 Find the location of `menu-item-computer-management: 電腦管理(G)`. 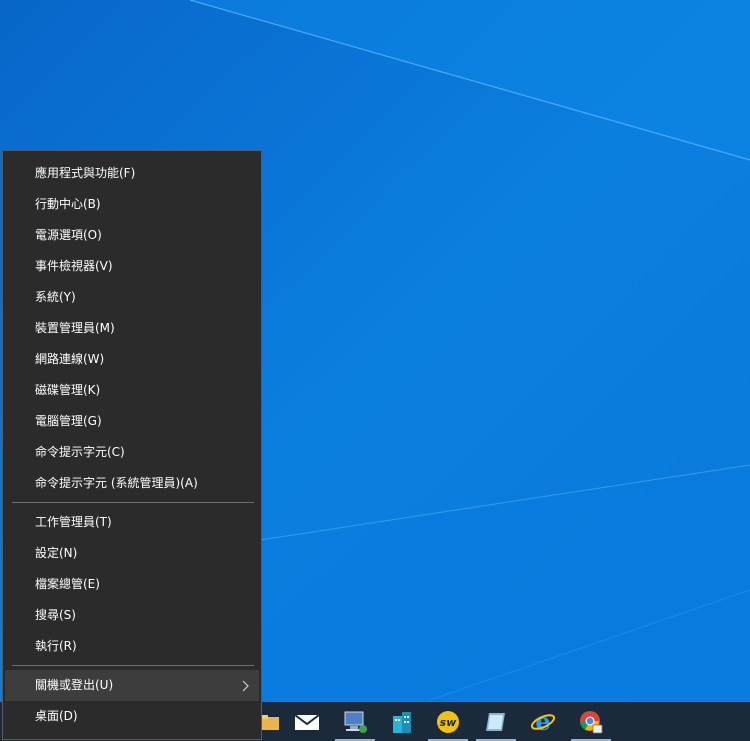

menu-item-computer-management: 電腦管理(G) is located at coordinates (132, 421).